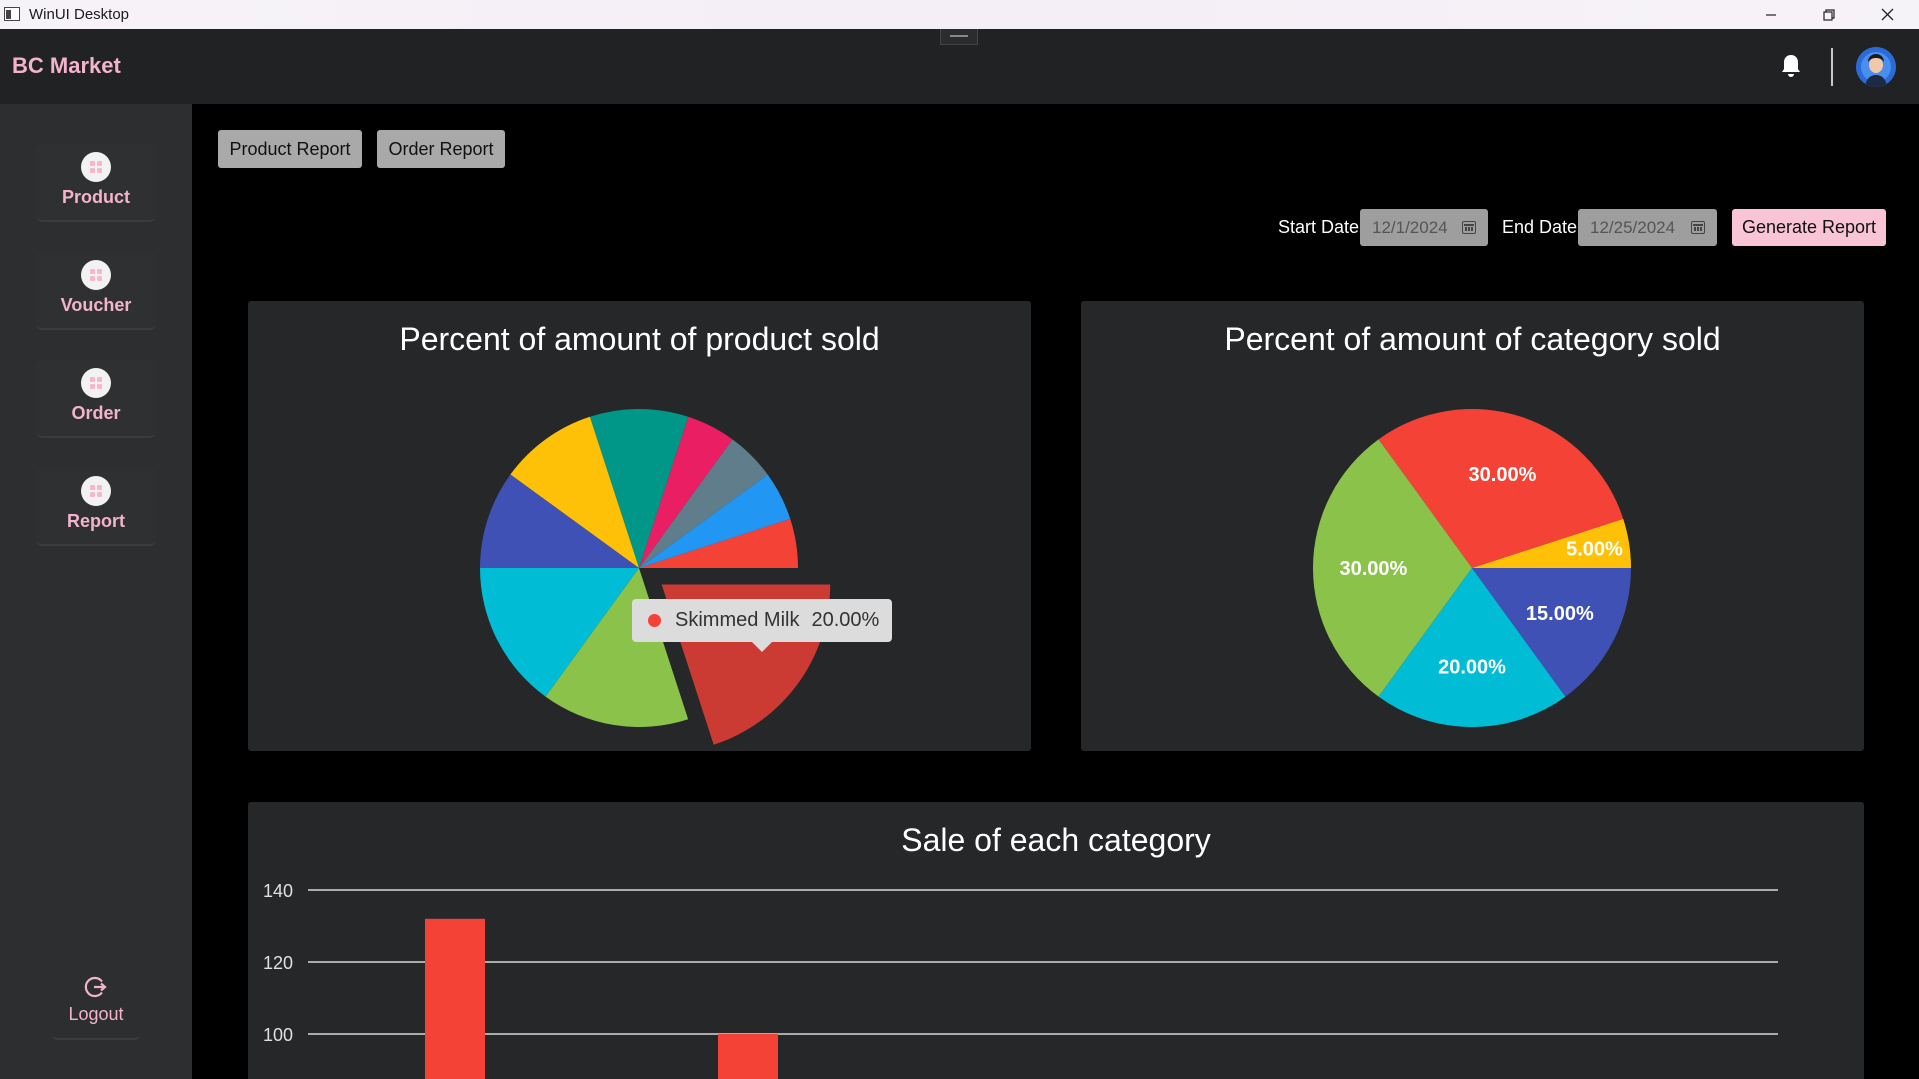 This screenshot has height=1079, width=1919. I want to click on app-window-icon, so click(12, 14).